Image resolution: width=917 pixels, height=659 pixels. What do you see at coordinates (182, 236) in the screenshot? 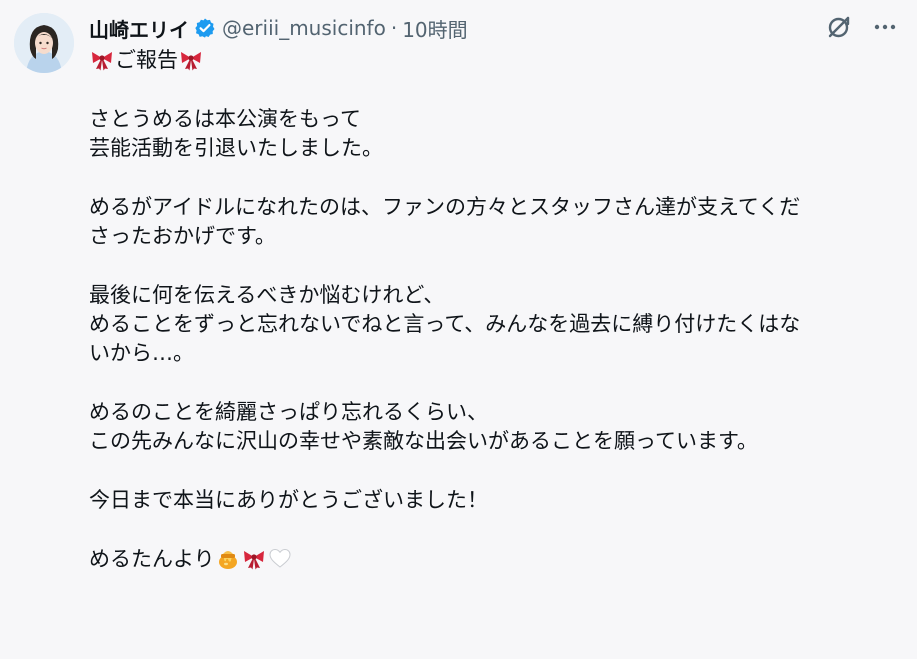
I see `text-line: さったおかげです。` at bounding box center [182, 236].